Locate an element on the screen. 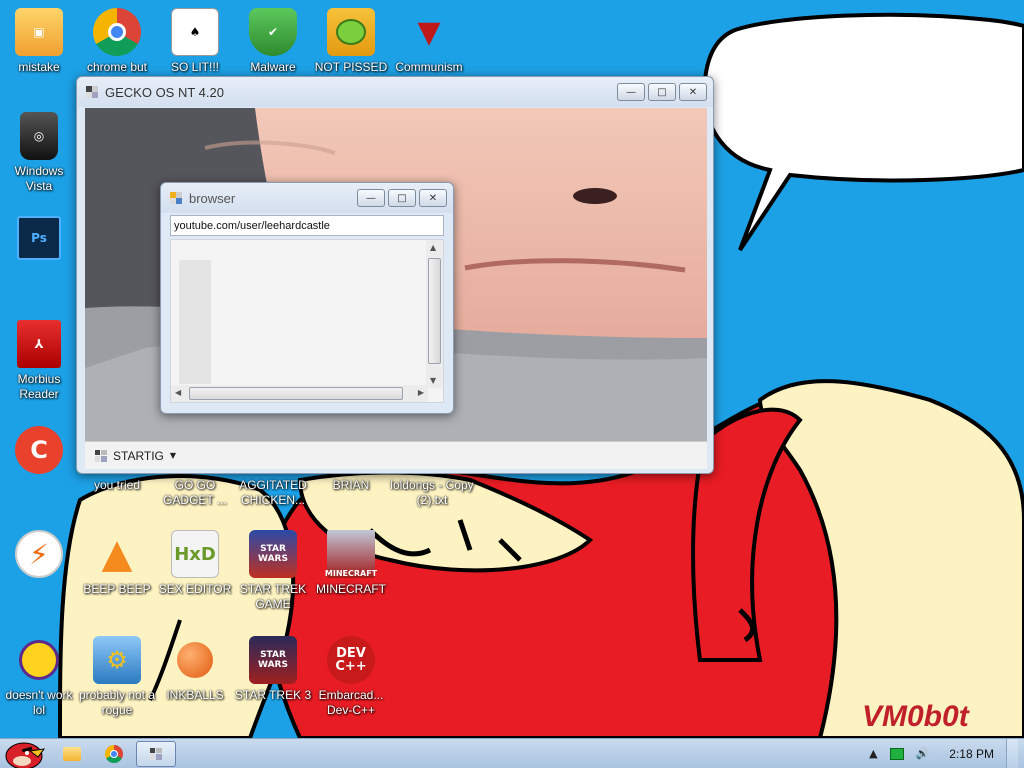 This screenshot has width=1024, height=768. explorer-taskbar-button is located at coordinates (72, 754).